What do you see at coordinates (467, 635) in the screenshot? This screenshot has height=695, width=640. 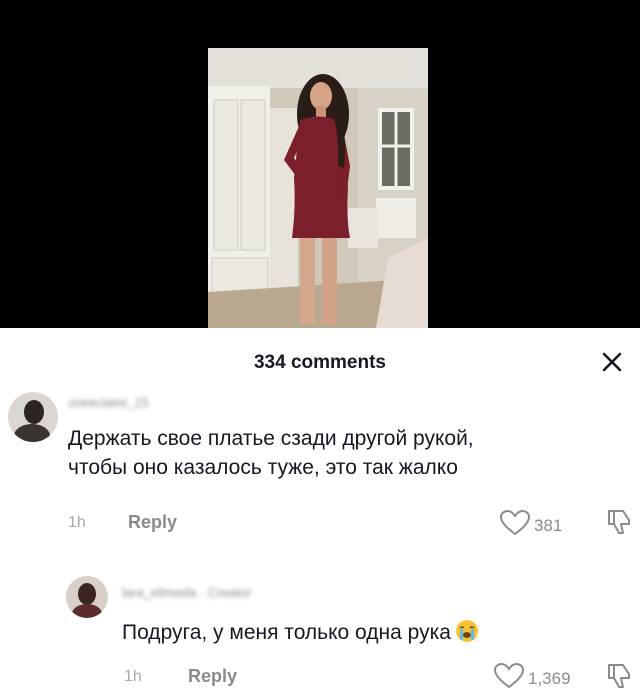 I see `loudly-crying-face-icon` at bounding box center [467, 635].